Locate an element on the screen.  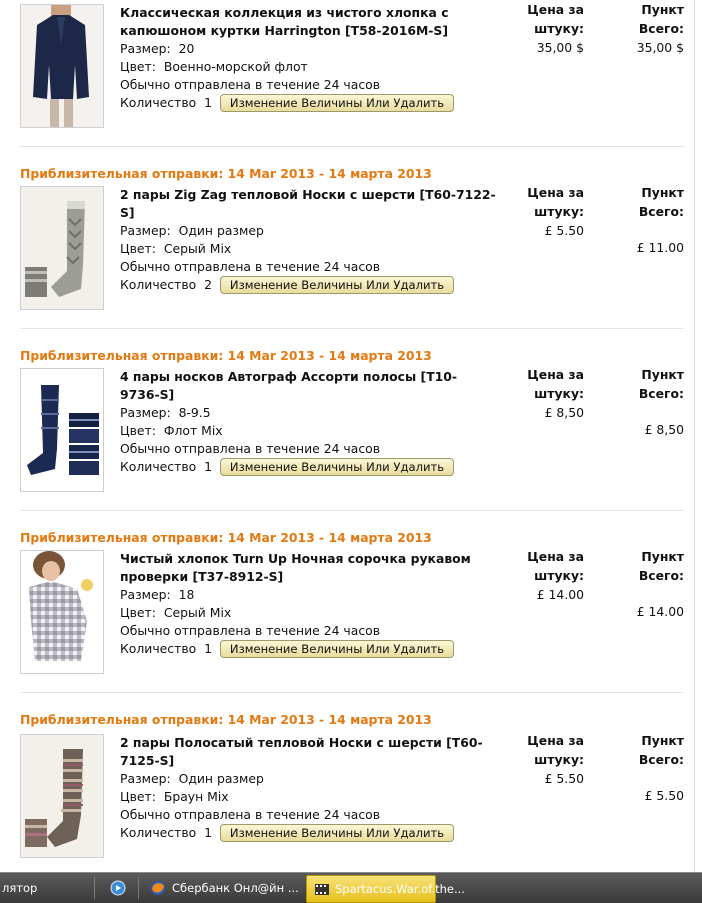
item-total-column: Пункт Всего: £ 11.00 is located at coordinates (638, 220).